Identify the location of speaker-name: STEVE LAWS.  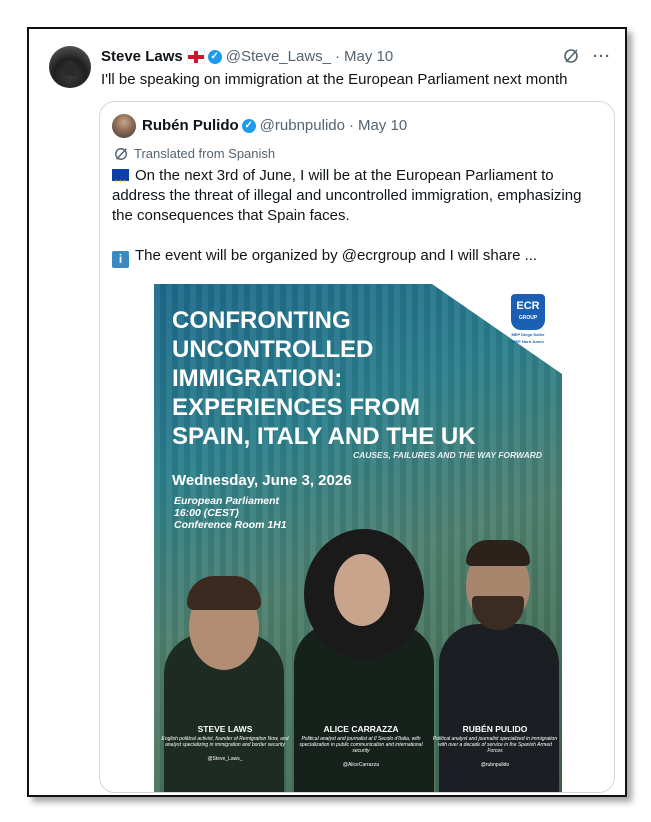
(225, 729).